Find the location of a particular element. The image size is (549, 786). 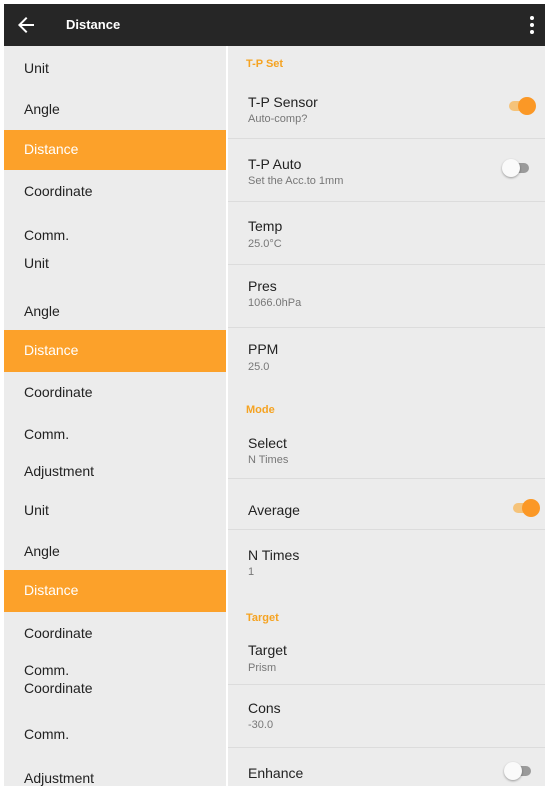

section-header-tp-set: T-P Set is located at coordinates (265, 64).